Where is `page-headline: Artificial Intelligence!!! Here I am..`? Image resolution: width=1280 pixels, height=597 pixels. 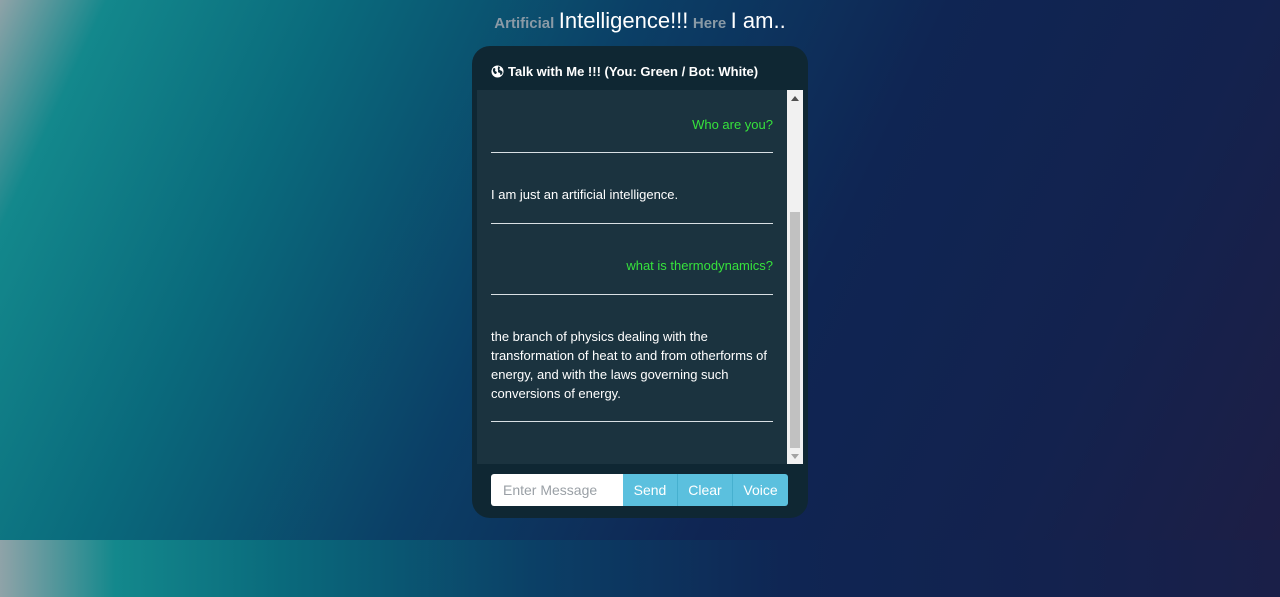 page-headline: Artificial Intelligence!!! Here I am.. is located at coordinates (640, 21).